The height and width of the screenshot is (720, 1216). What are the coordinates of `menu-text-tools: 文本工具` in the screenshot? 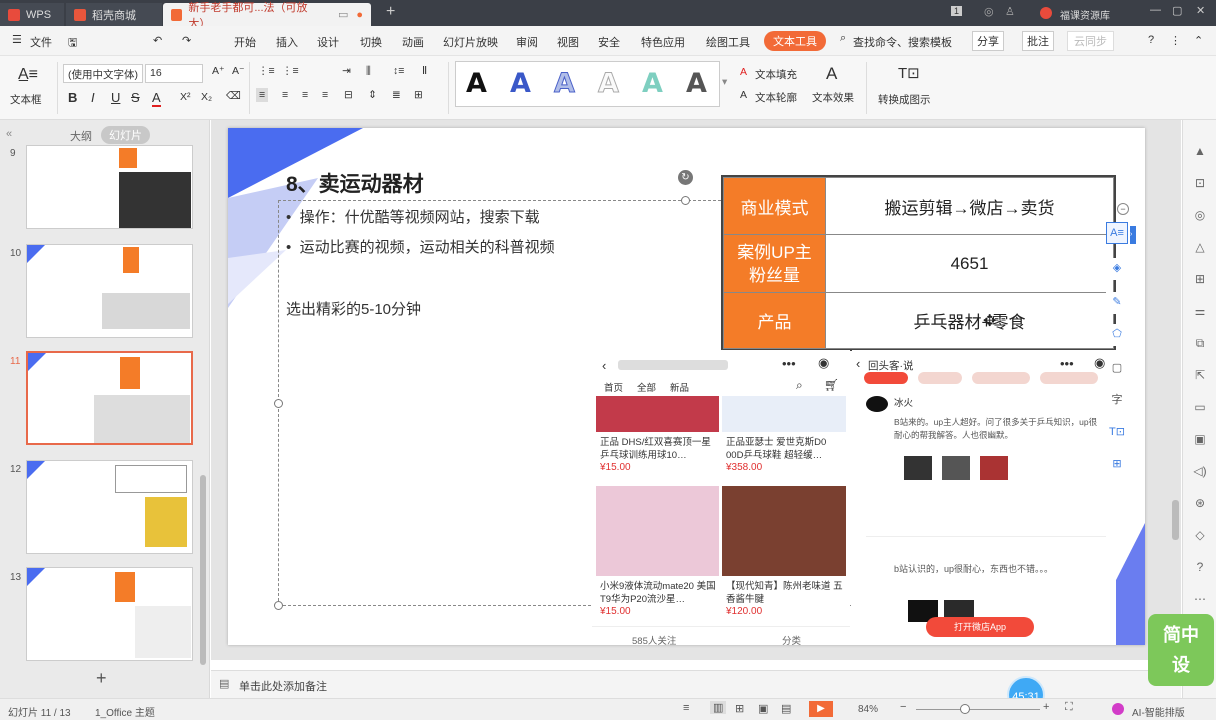 It's located at (795, 41).